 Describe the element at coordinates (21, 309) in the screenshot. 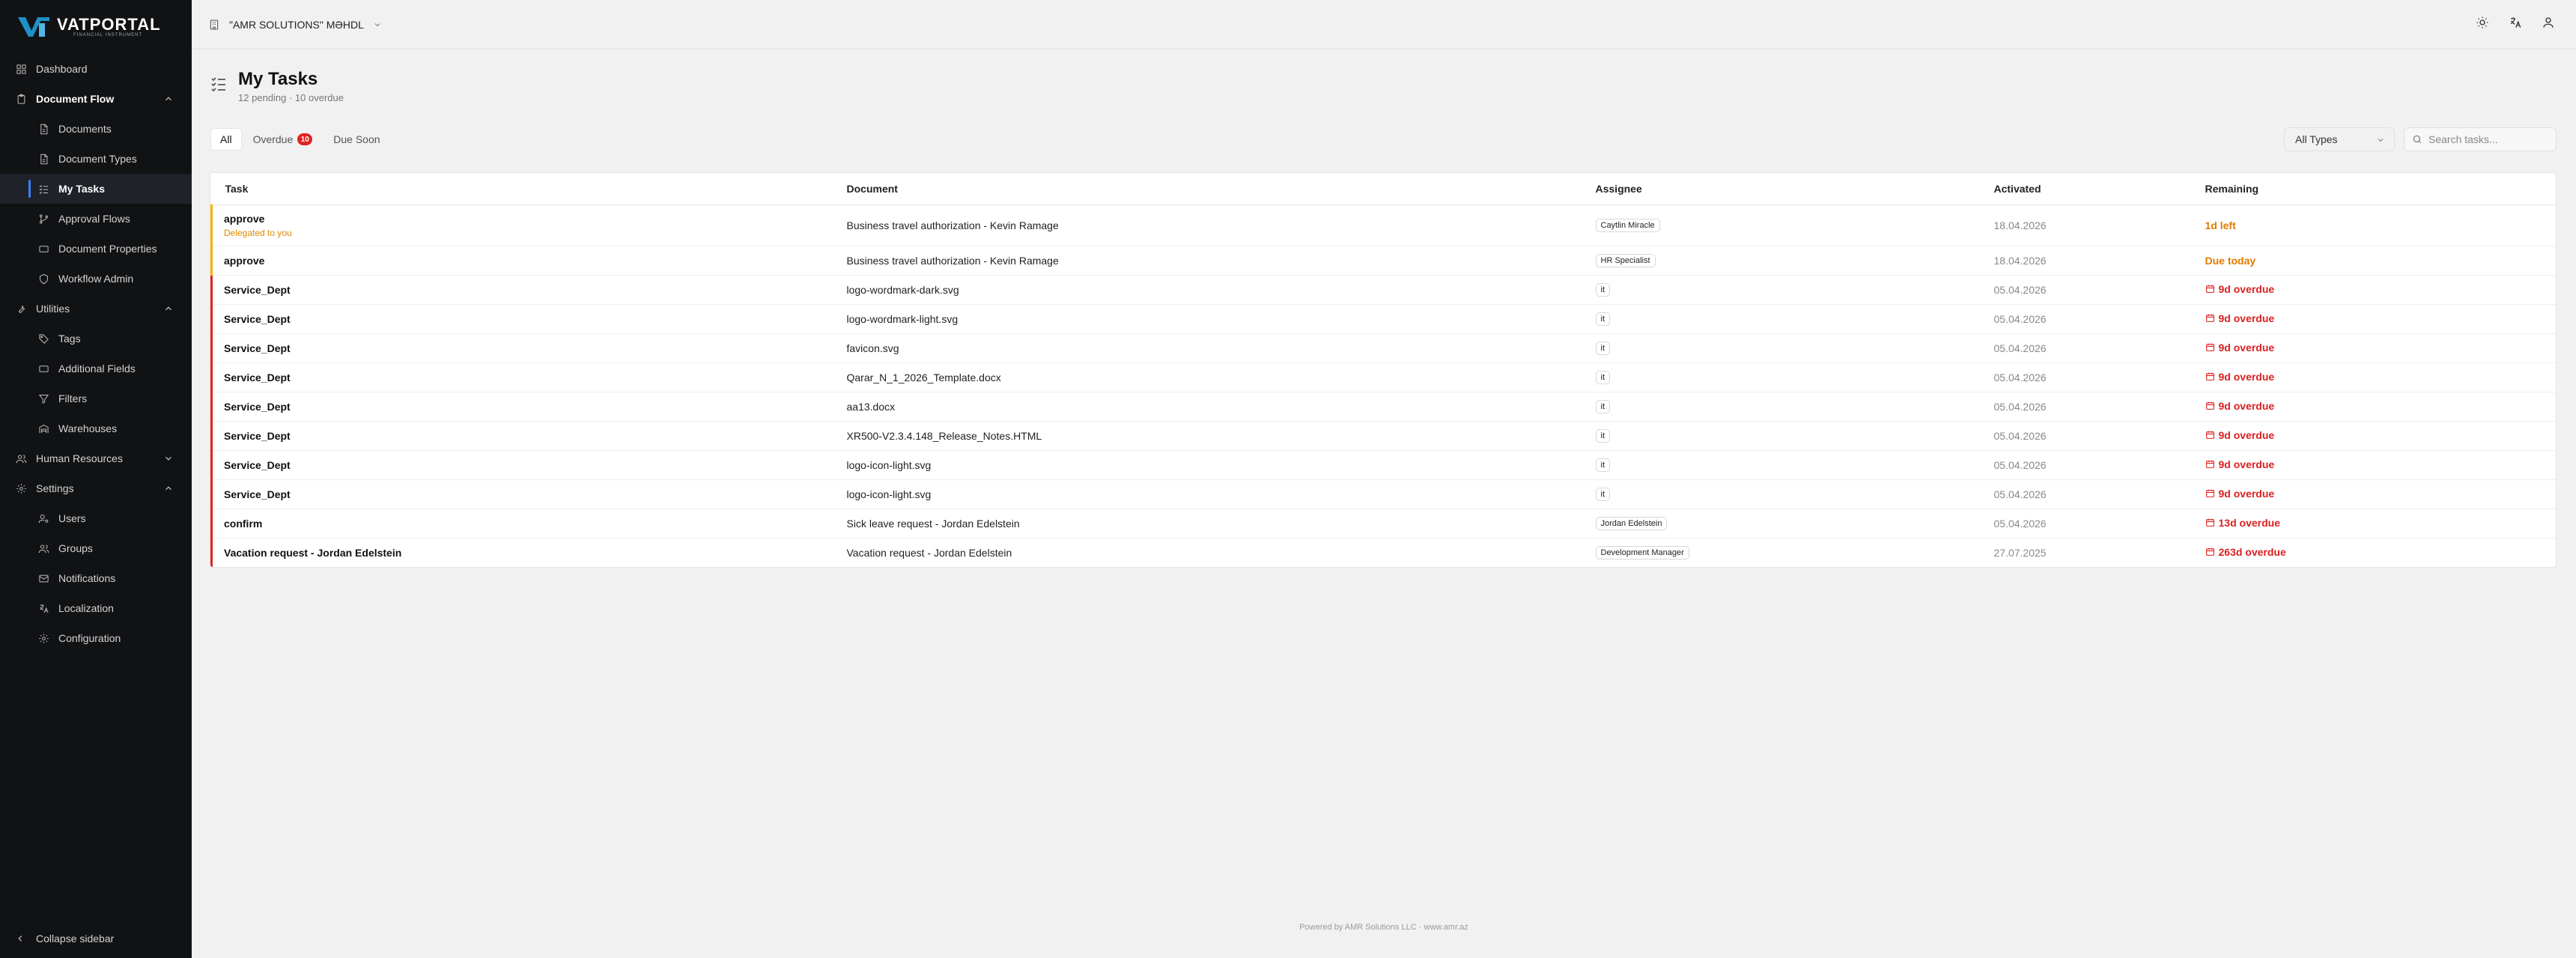

I see `wrench-icon` at that location.